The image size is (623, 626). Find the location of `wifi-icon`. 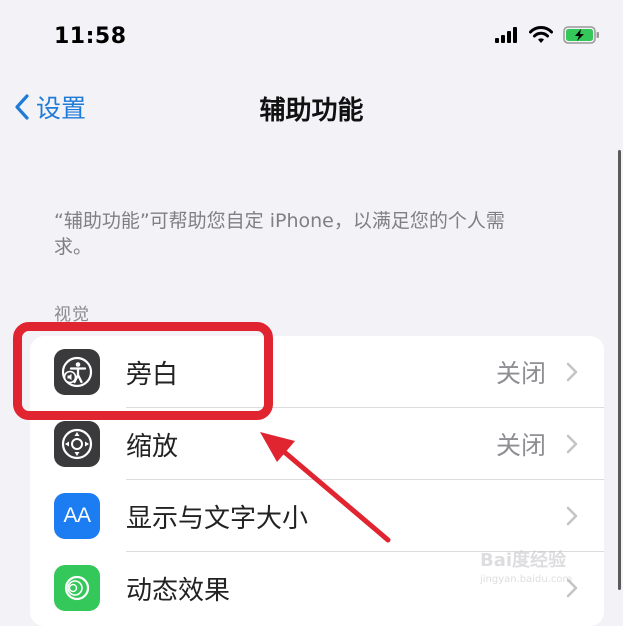

wifi-icon is located at coordinates (541, 34).